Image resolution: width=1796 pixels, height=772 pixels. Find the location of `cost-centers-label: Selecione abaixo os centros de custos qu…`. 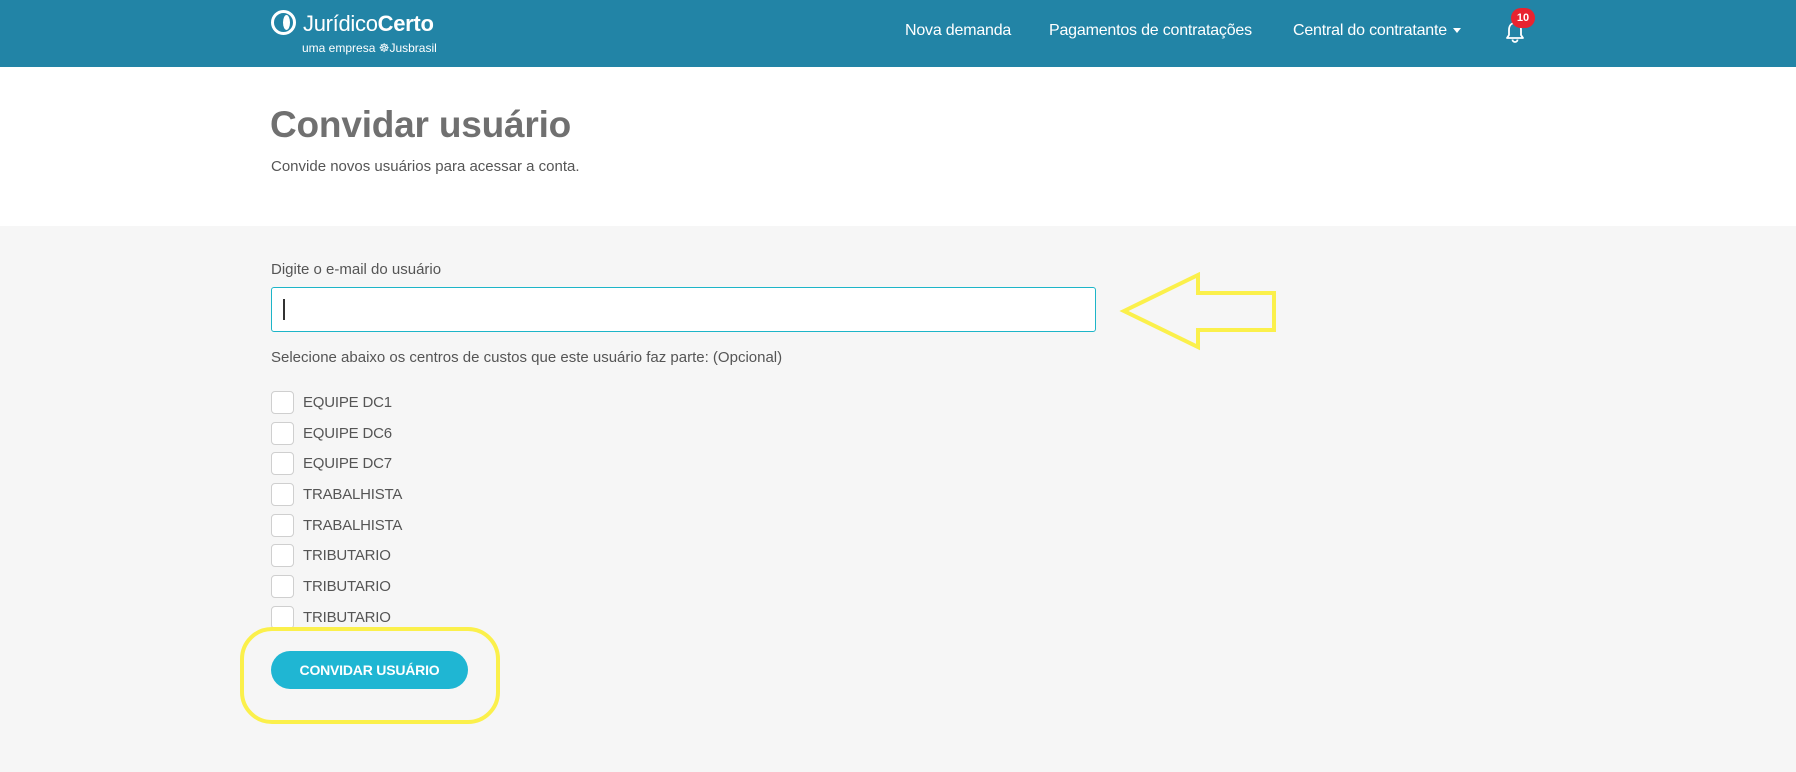

cost-centers-label: Selecione abaixo os centros de custos qu… is located at coordinates (527, 357).